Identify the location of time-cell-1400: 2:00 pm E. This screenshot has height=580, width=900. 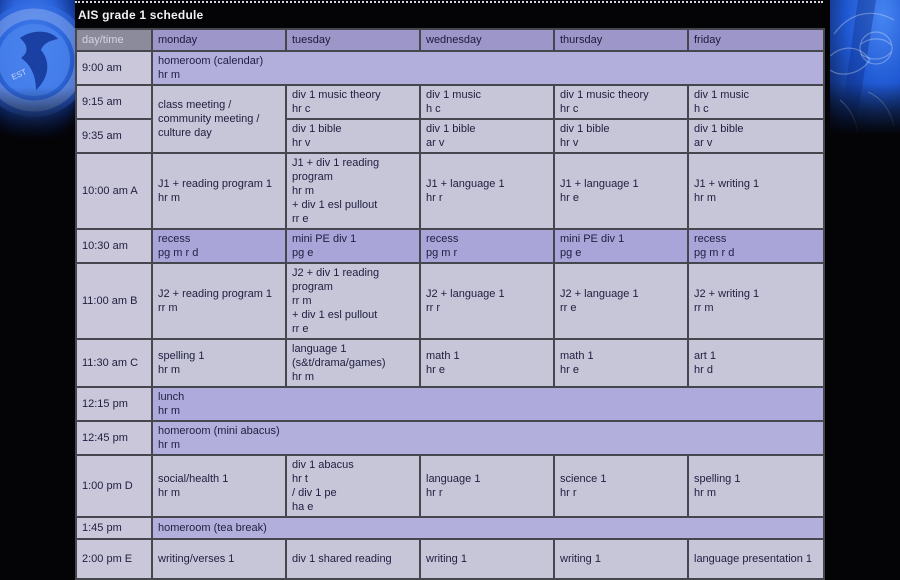
(114, 559).